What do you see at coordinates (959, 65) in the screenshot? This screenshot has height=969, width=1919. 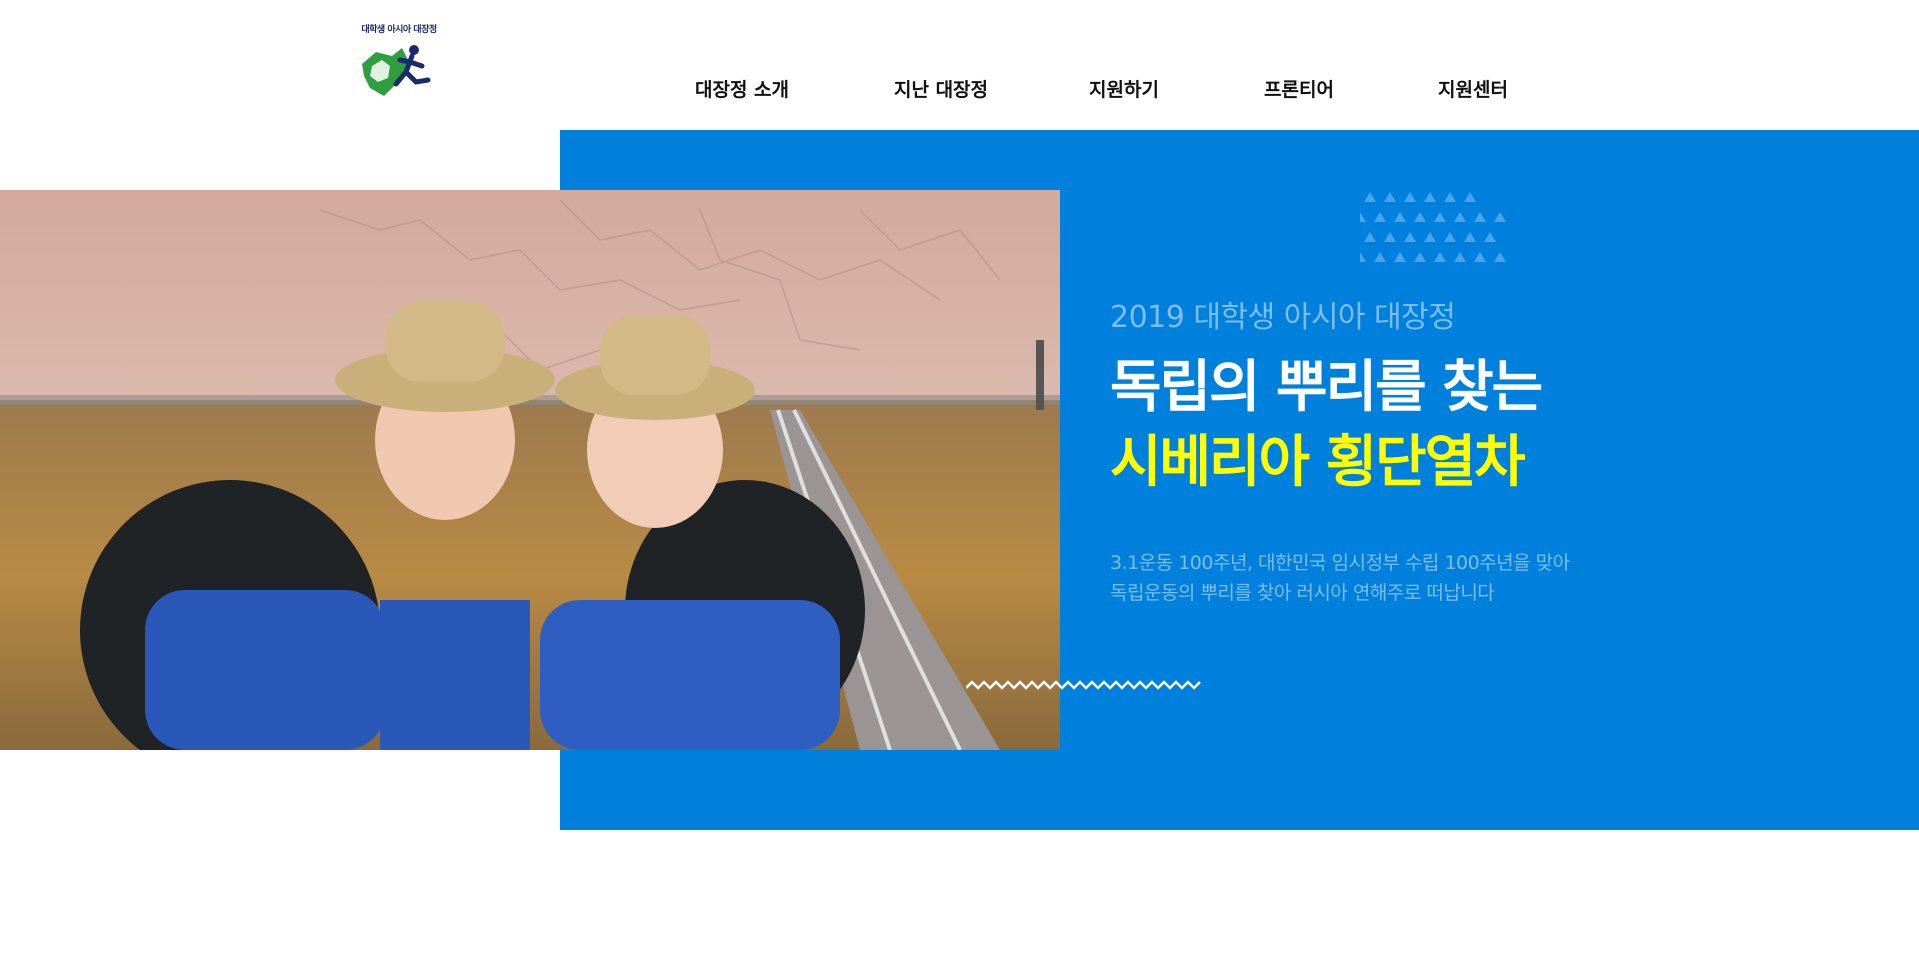 I see `site-header: 대학생 아시아 대장정 대장정 소개 지난 대장정 지원하기 프론티어 지원센터` at bounding box center [959, 65].